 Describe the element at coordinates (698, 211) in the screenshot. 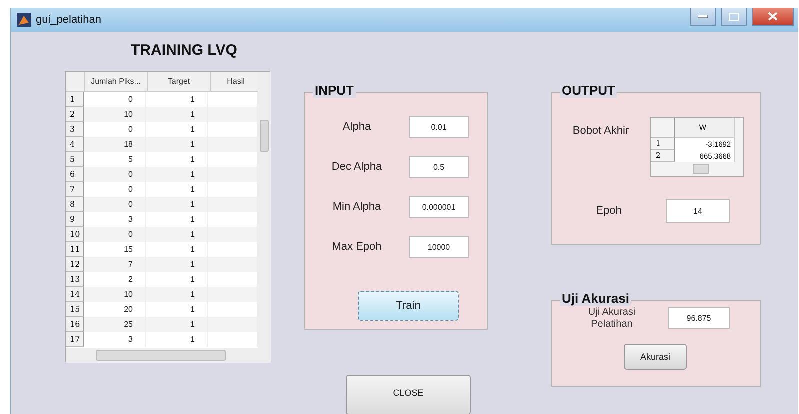

I see `output-field: 14` at that location.